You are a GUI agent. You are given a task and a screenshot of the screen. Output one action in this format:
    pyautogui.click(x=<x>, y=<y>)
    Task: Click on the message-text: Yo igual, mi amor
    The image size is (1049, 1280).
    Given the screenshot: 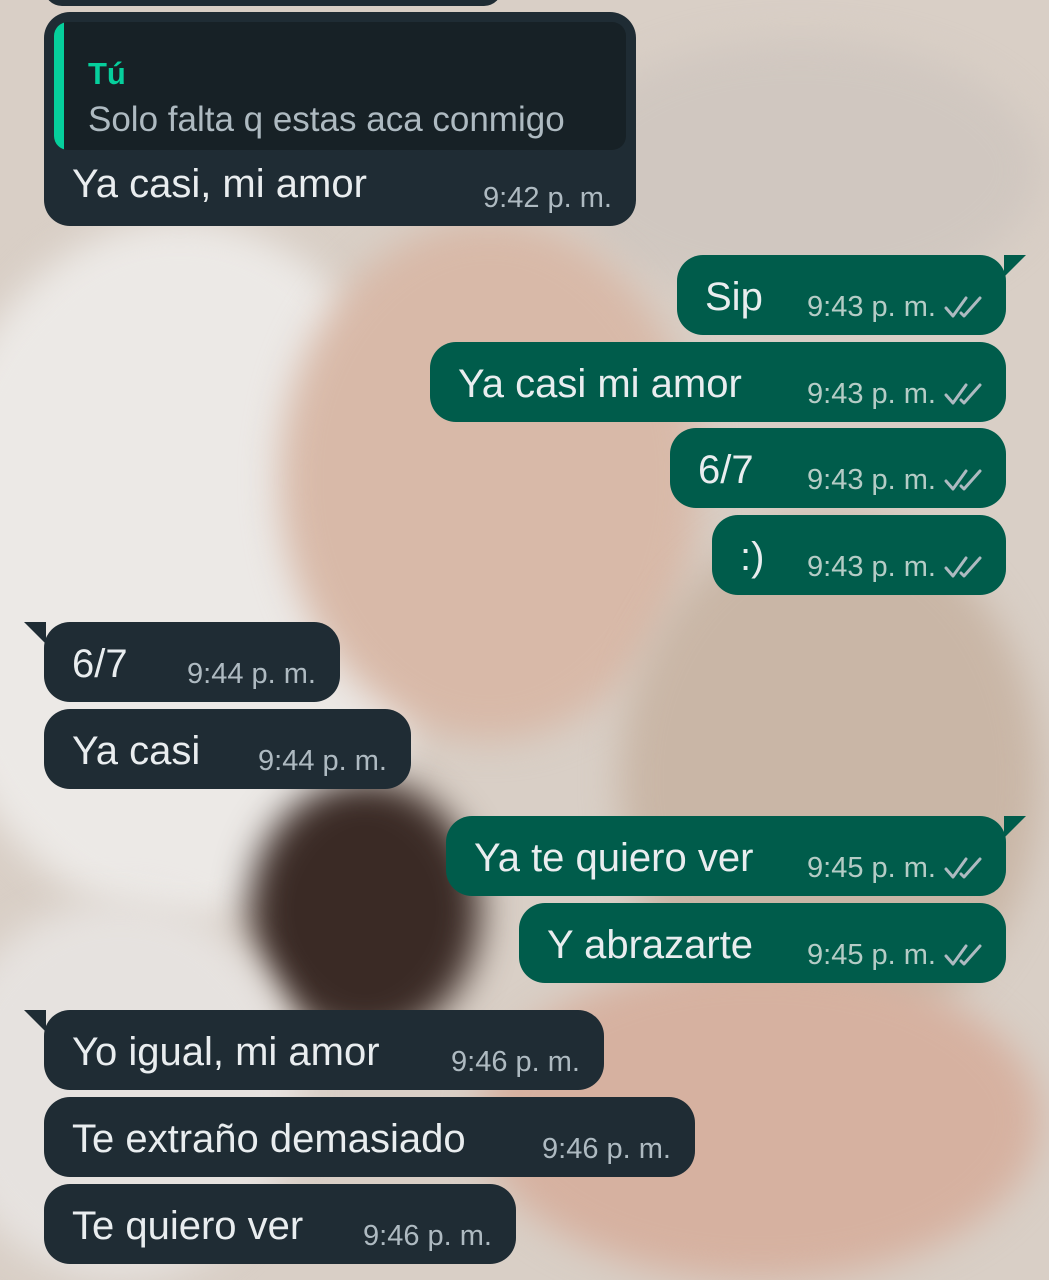 What is the action you would take?
    pyautogui.click(x=226, y=1052)
    